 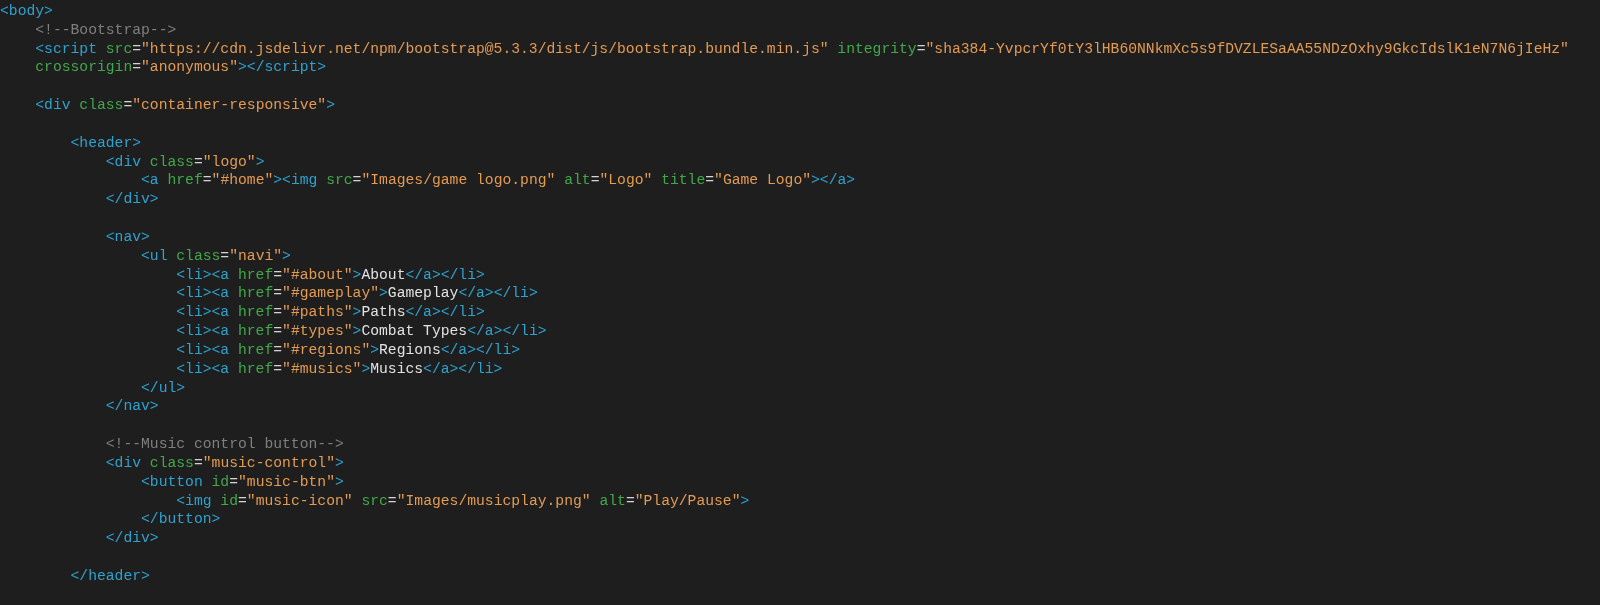 I want to click on code-line: <img id="music-icon" src="Images/musicplay.png" alt="Play/Pause">, so click(x=463, y=501).